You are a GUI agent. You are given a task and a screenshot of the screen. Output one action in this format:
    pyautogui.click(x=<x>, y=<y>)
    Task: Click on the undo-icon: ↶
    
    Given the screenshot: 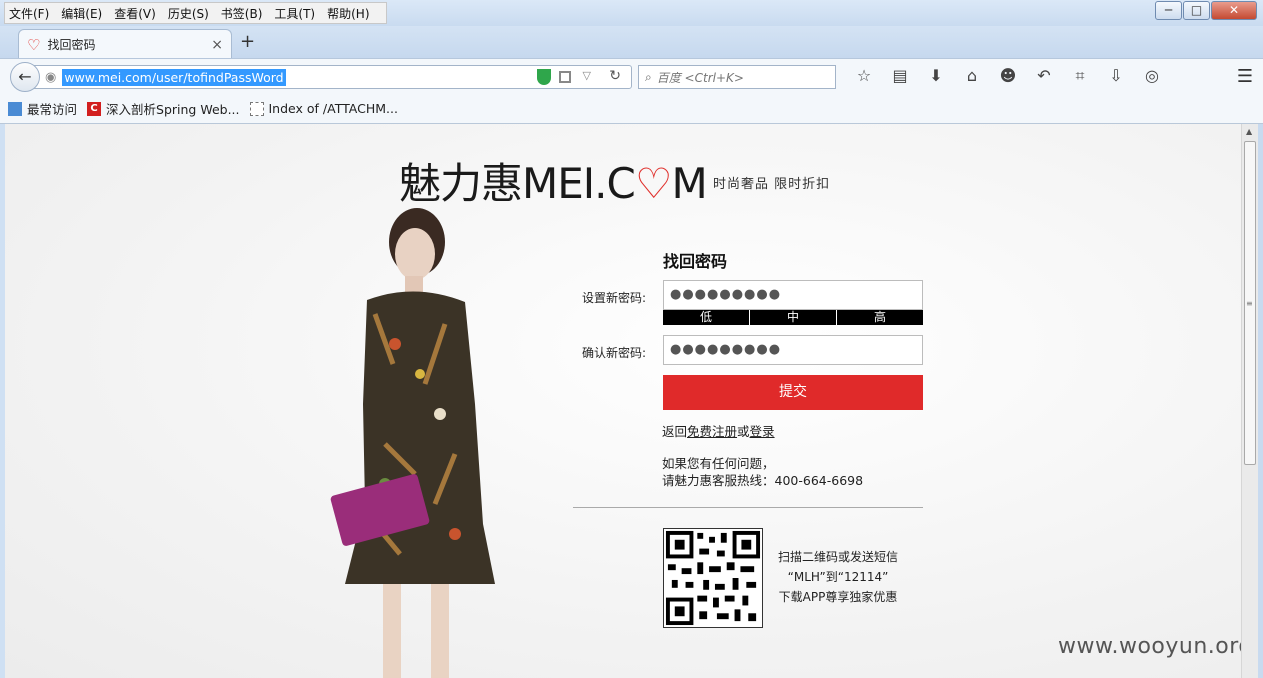 What is the action you would take?
    pyautogui.click(x=1044, y=76)
    